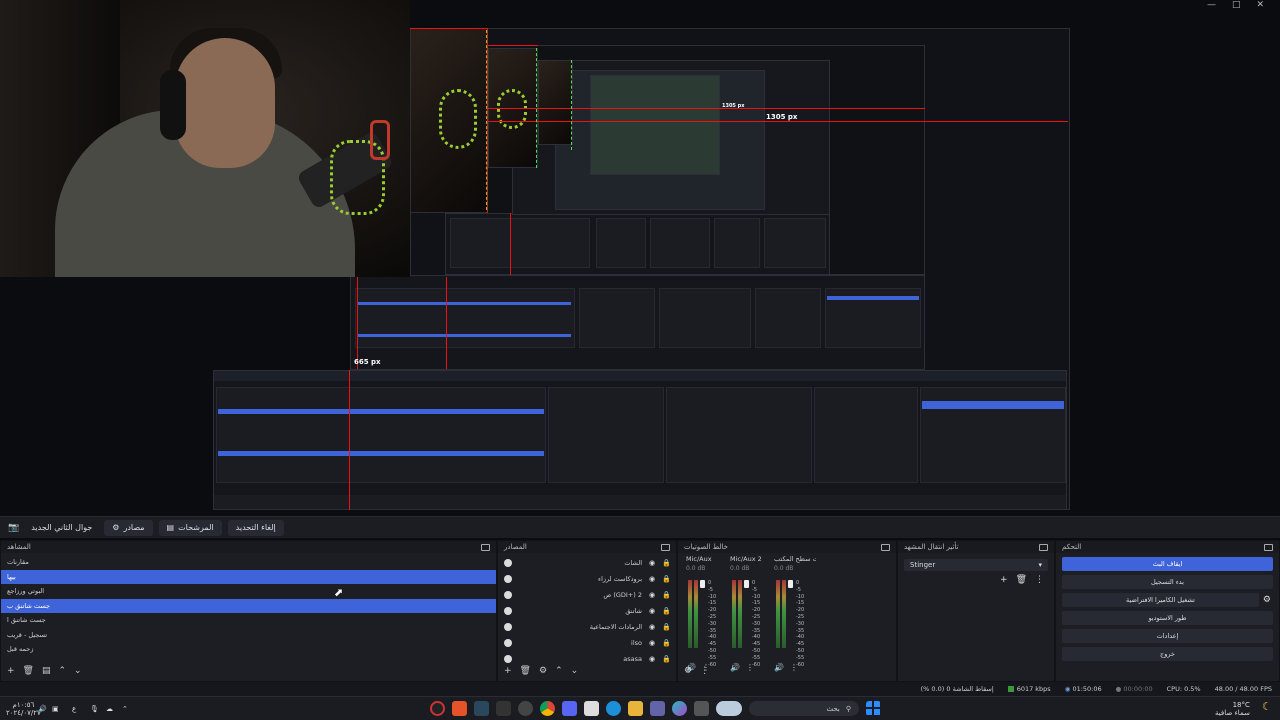 The height and width of the screenshot is (720, 1280). Describe the element at coordinates (620, 579) in the screenshot. I see `source-label: برودكاست لرزاء` at that location.